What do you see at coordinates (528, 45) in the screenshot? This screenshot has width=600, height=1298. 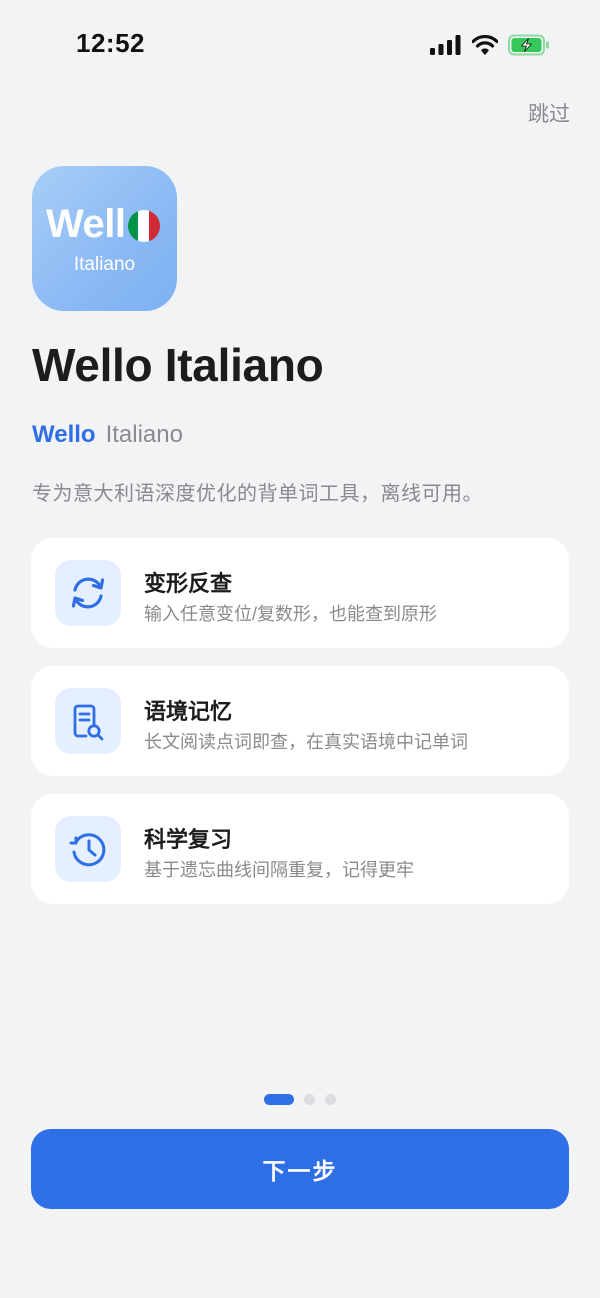 I see `battery-charging-icon` at bounding box center [528, 45].